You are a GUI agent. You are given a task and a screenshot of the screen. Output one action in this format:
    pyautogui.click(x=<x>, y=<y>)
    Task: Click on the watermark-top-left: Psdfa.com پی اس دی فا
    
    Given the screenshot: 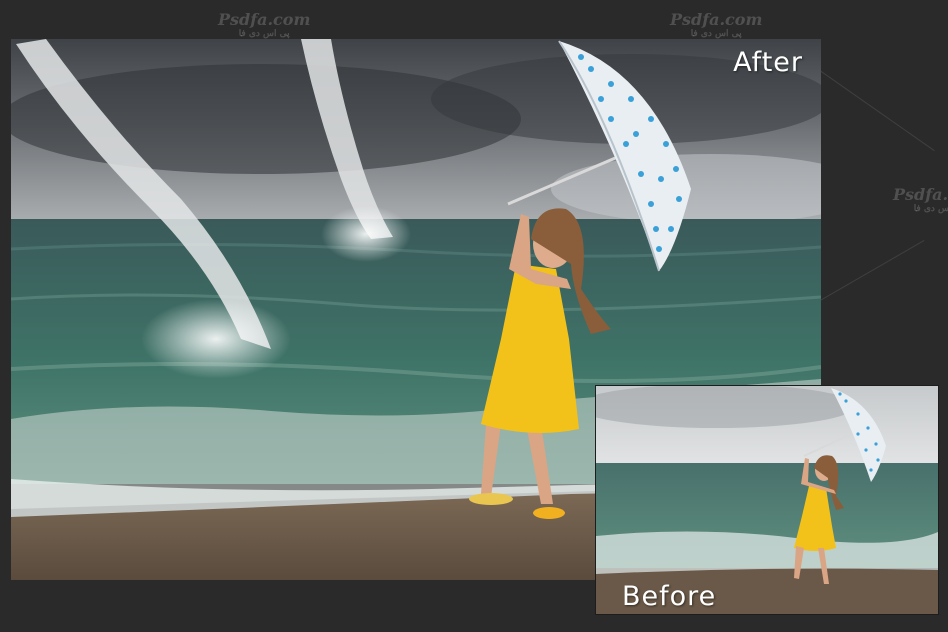 What is the action you would take?
    pyautogui.click(x=264, y=24)
    